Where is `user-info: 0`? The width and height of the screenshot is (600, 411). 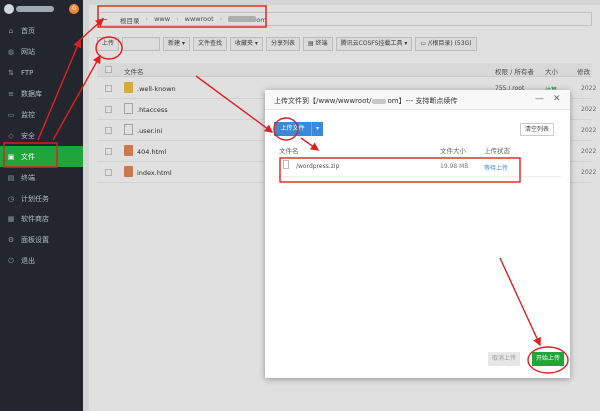 user-info: 0 is located at coordinates (41, 10).